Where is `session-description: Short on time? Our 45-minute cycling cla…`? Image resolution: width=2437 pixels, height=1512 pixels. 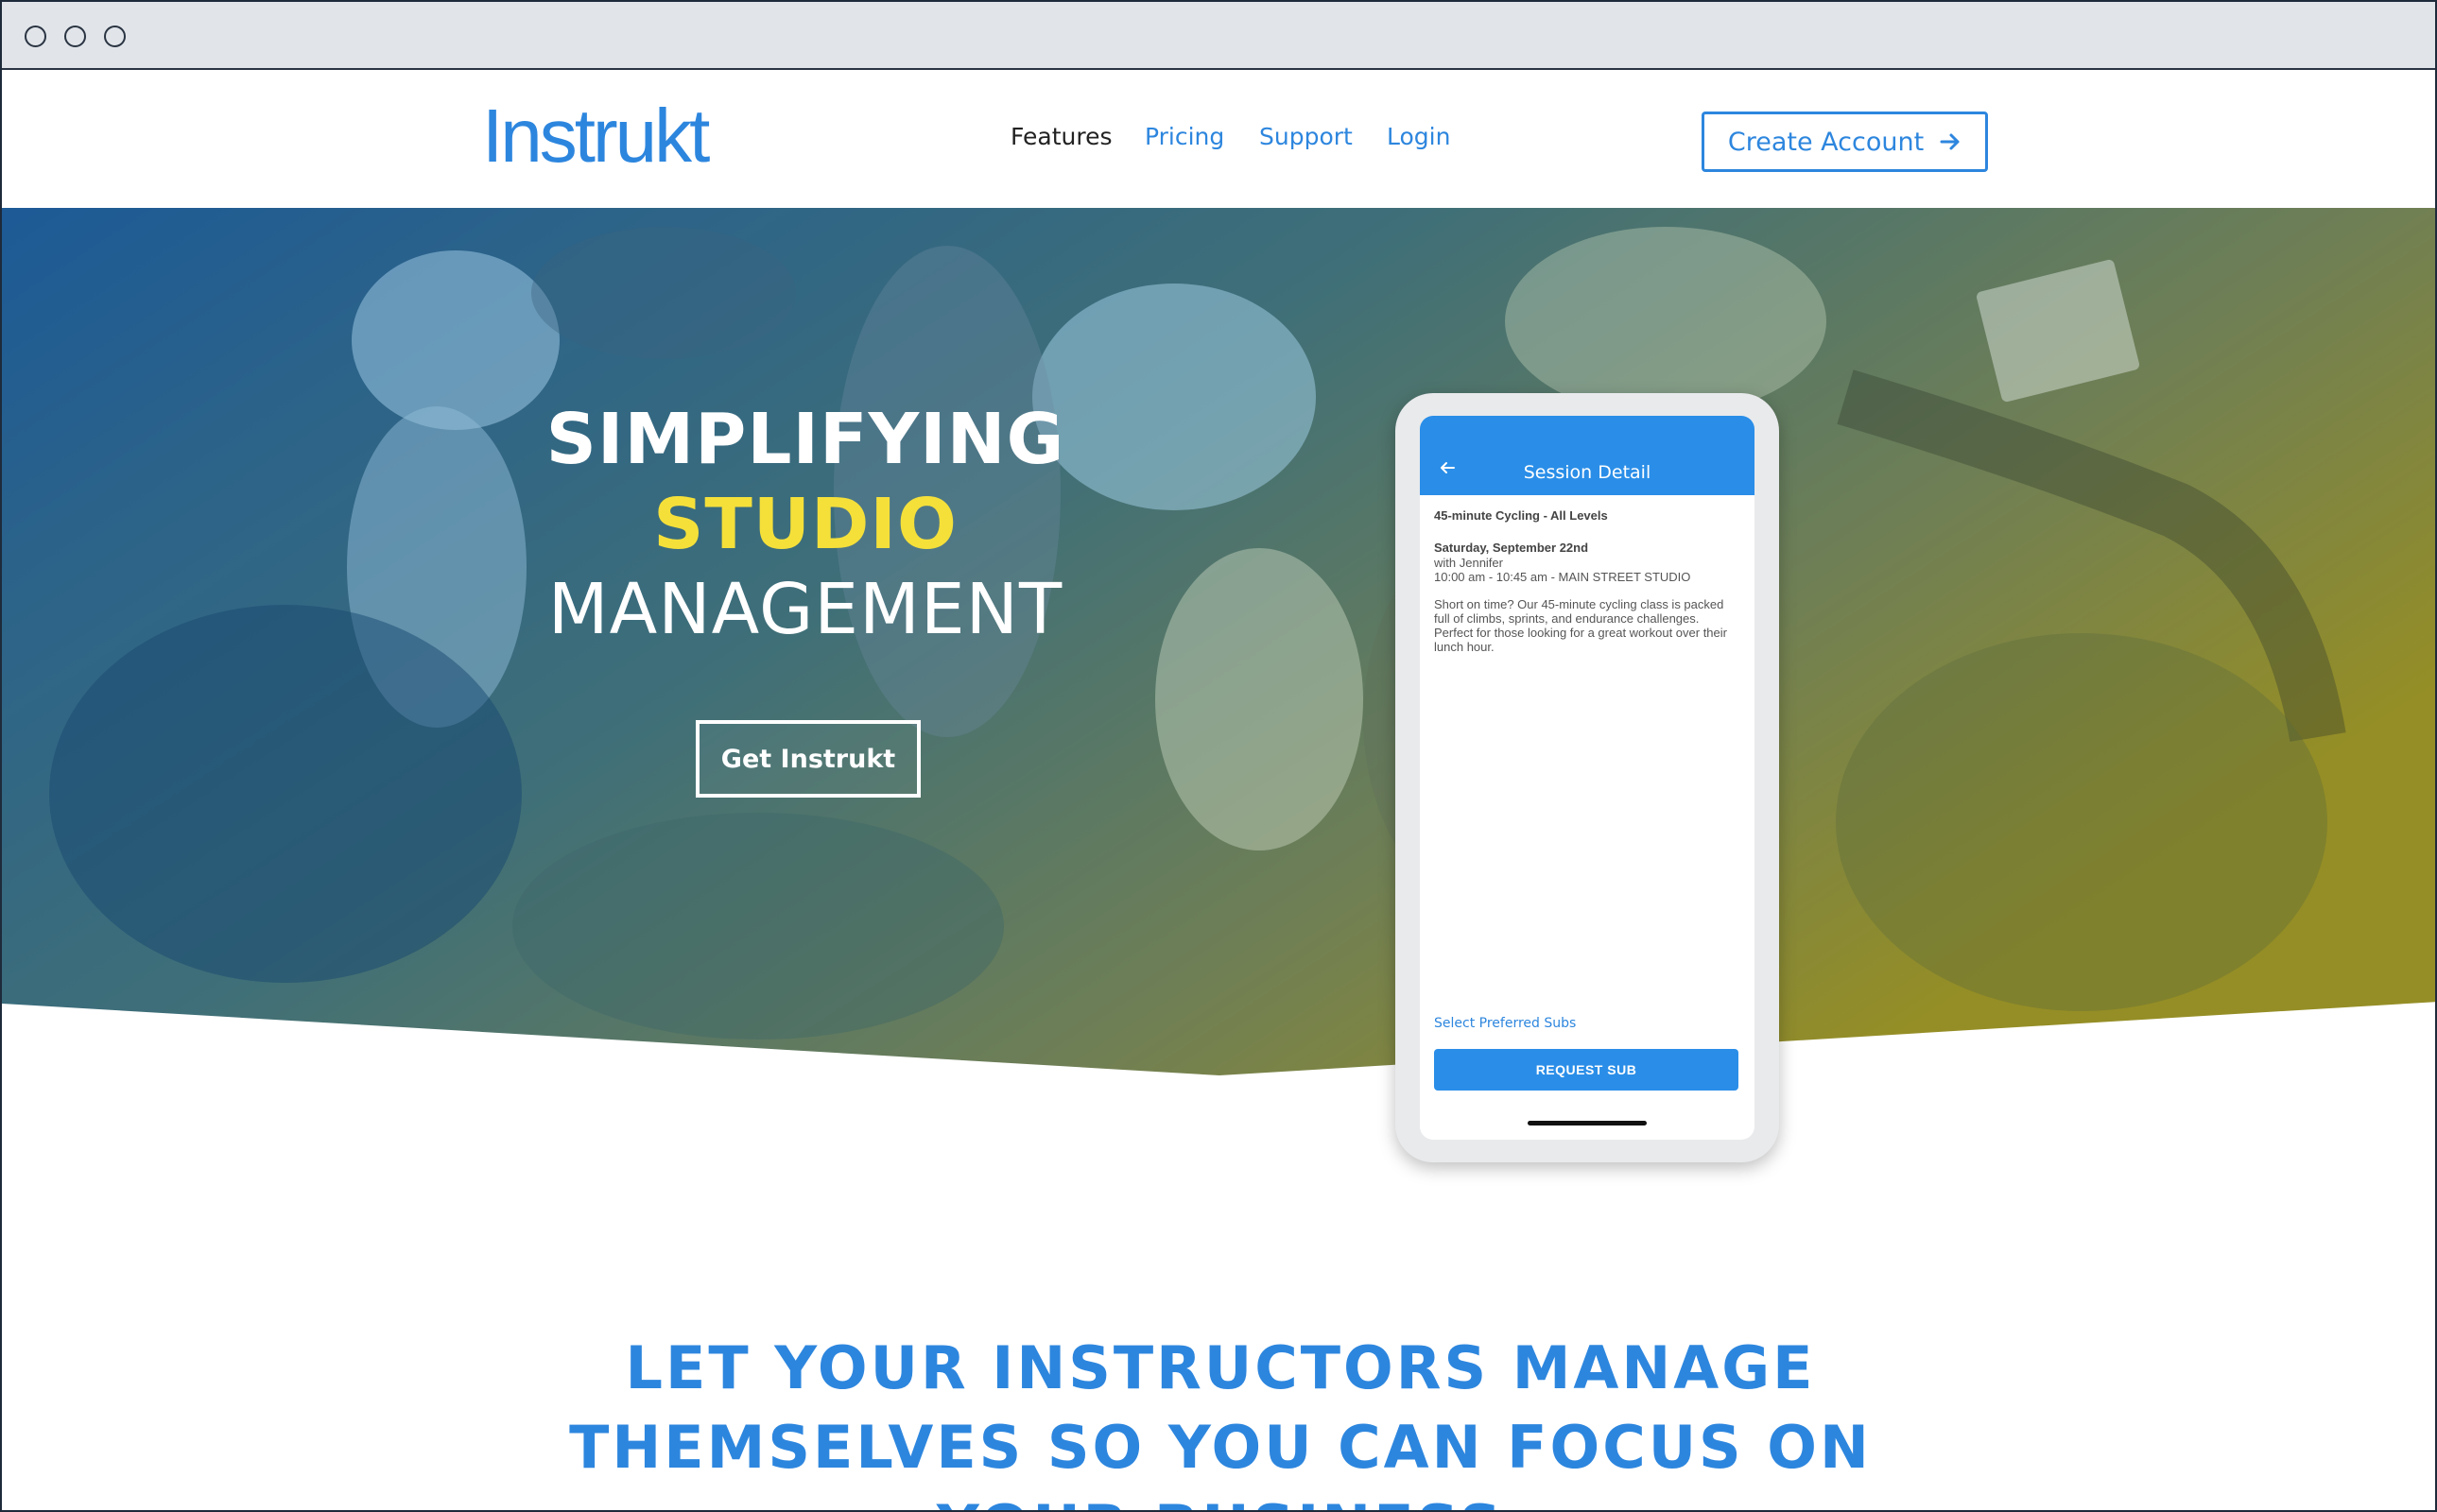 session-description: Short on time? Our 45-minute cycling cla… is located at coordinates (1581, 625).